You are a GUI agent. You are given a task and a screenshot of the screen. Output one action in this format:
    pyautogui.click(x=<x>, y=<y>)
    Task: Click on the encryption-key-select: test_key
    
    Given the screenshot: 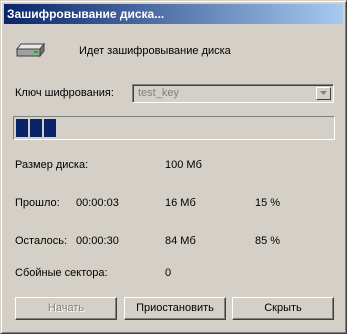 What is the action you would take?
    pyautogui.click(x=233, y=93)
    